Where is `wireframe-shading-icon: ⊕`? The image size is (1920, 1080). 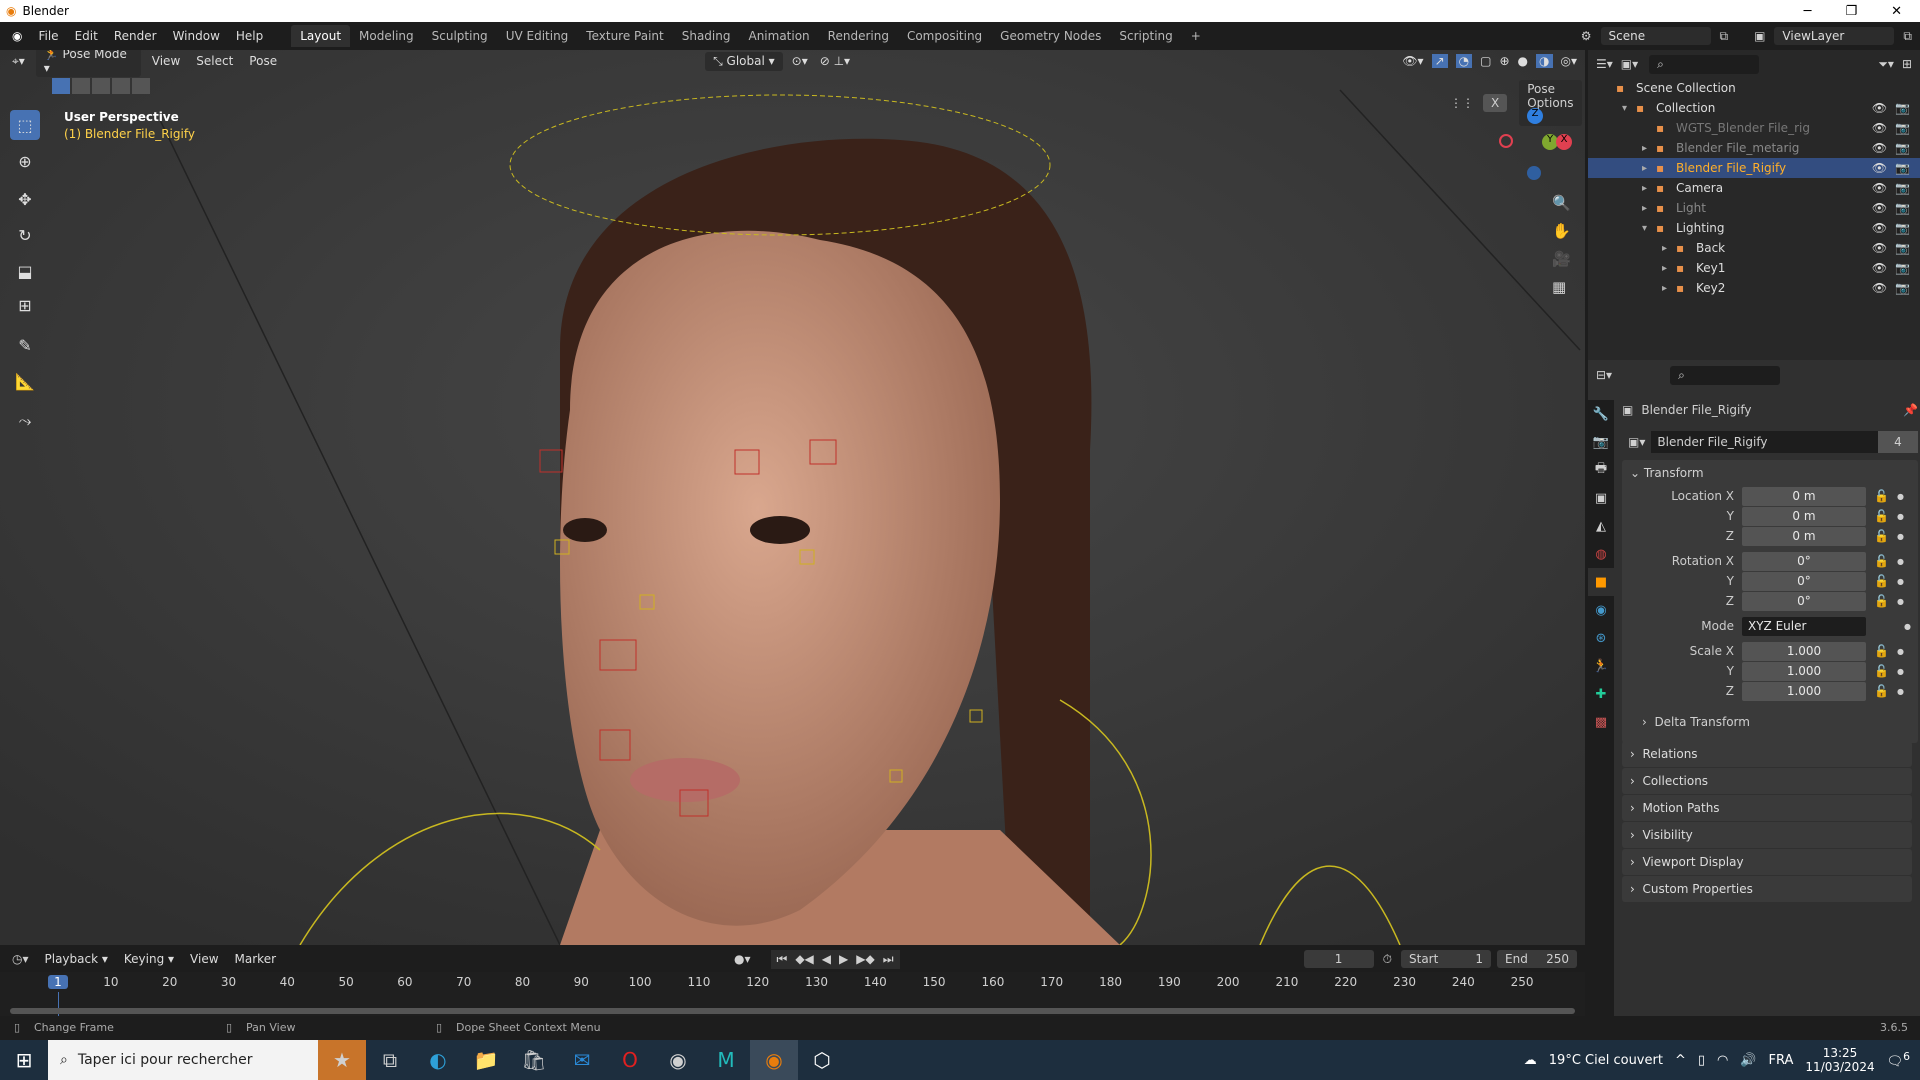
wireframe-shading-icon: ⊕ is located at coordinates (1504, 61).